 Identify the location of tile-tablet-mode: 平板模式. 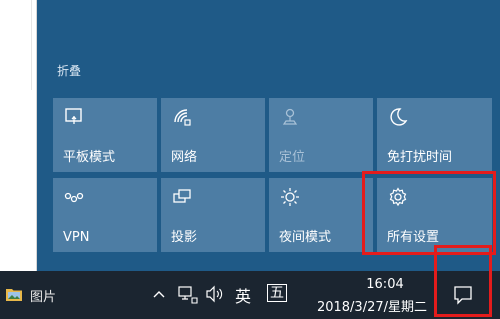
(105, 135).